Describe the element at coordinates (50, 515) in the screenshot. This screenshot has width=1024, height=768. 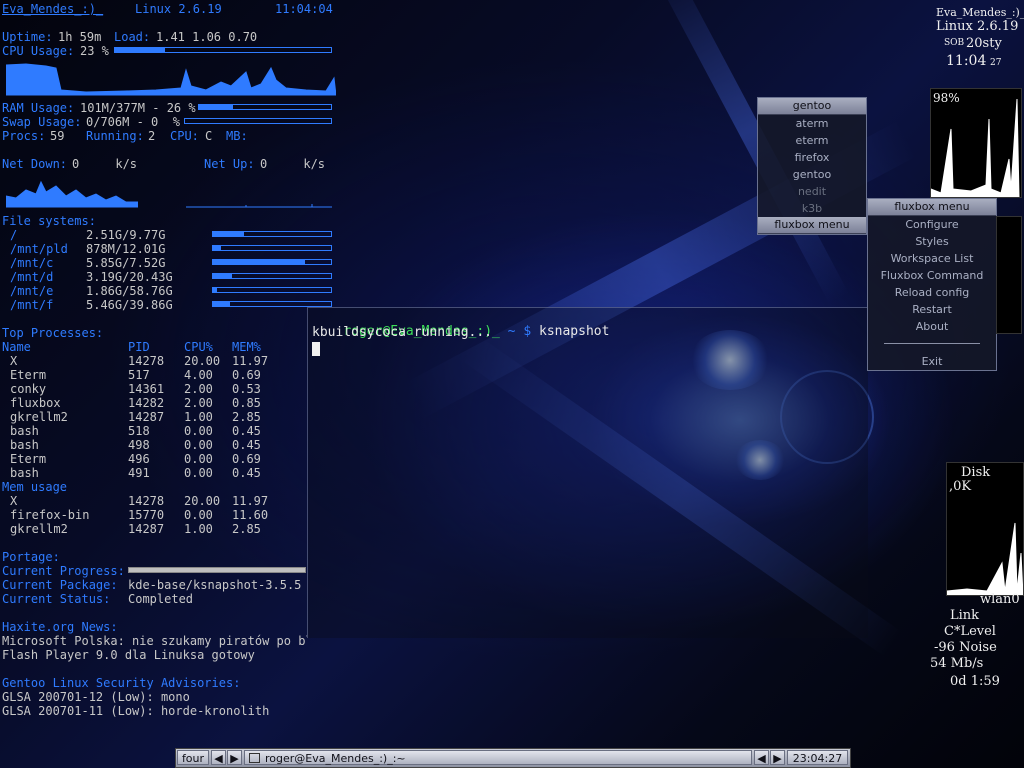
I see `mem-process-name: firefox-bin` at that location.